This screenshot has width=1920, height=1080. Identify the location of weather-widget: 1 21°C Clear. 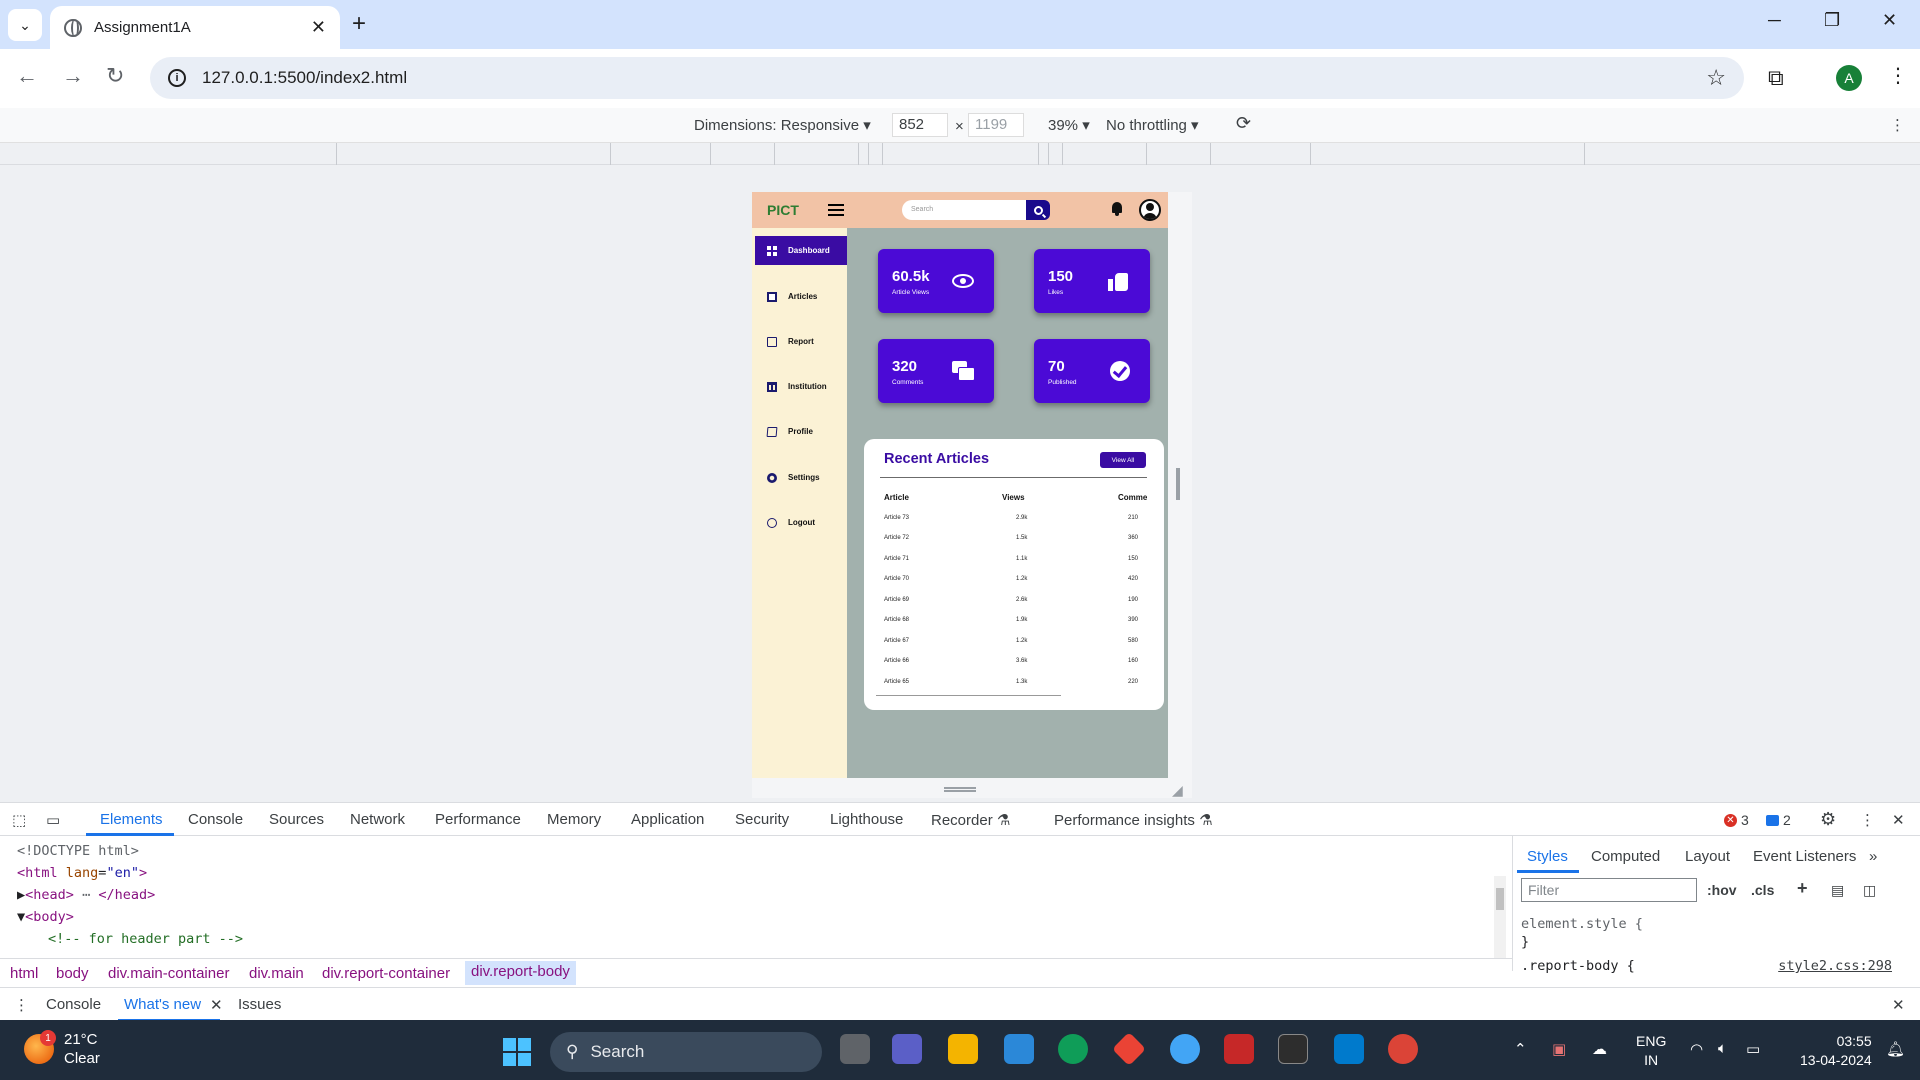
(62, 1049).